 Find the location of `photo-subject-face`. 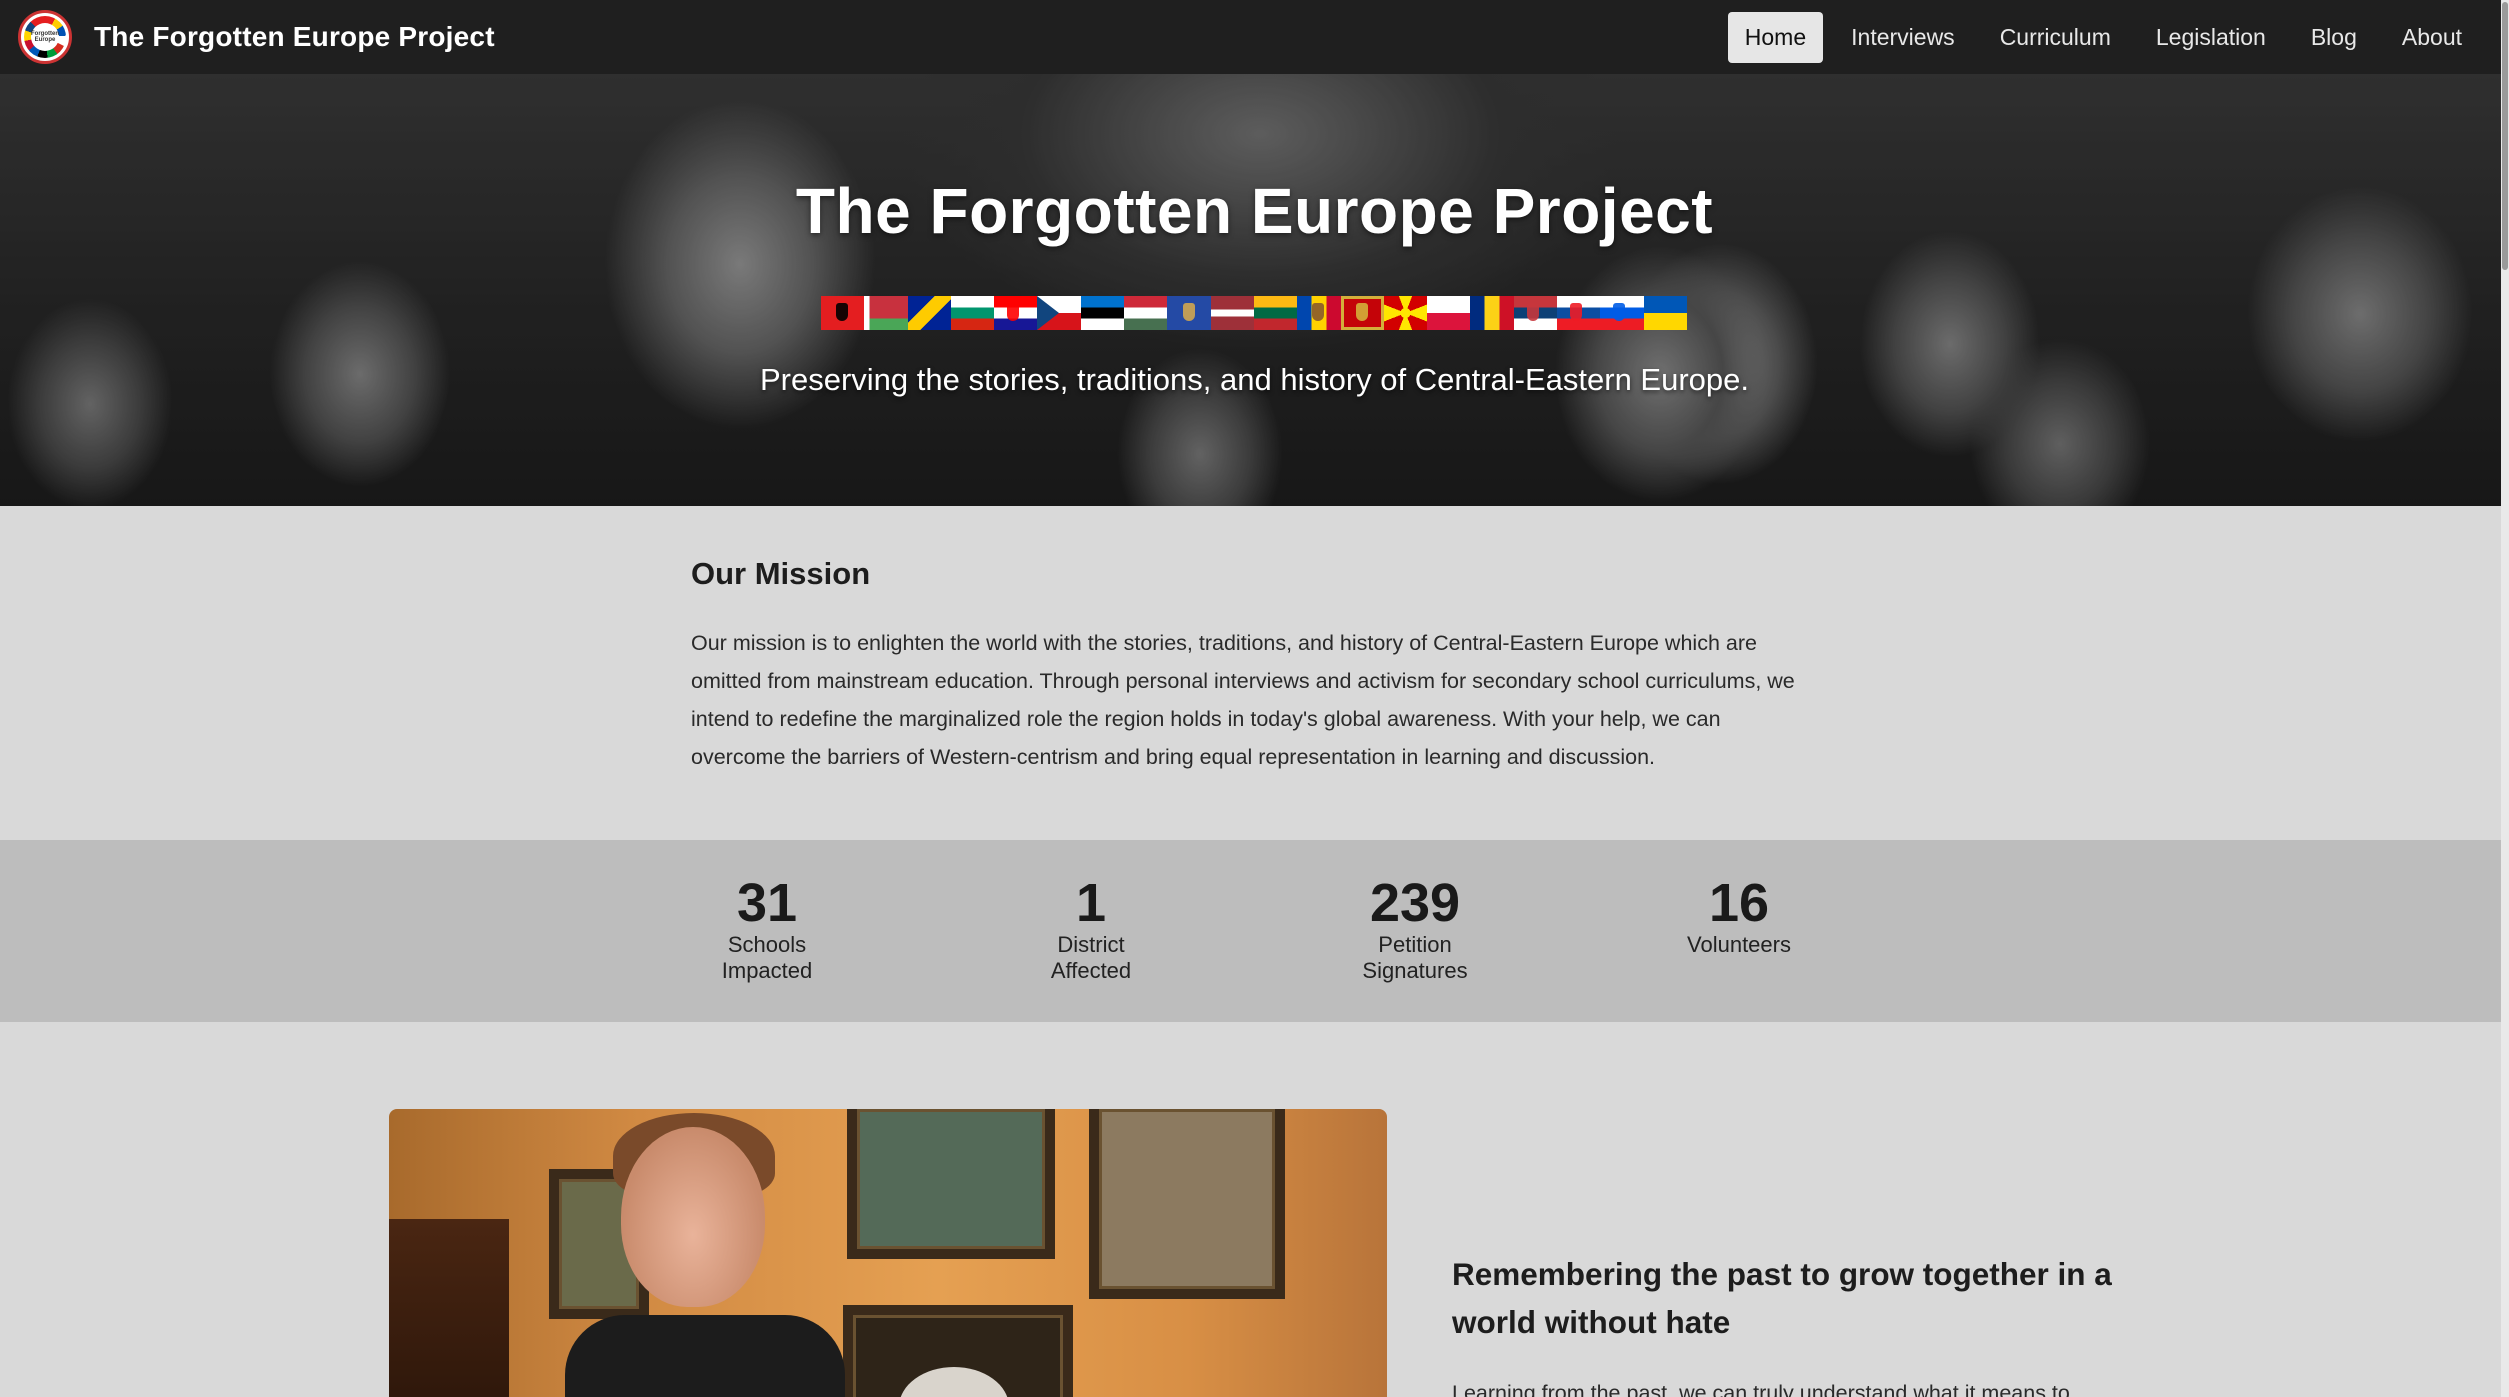

photo-subject-face is located at coordinates (693, 1217).